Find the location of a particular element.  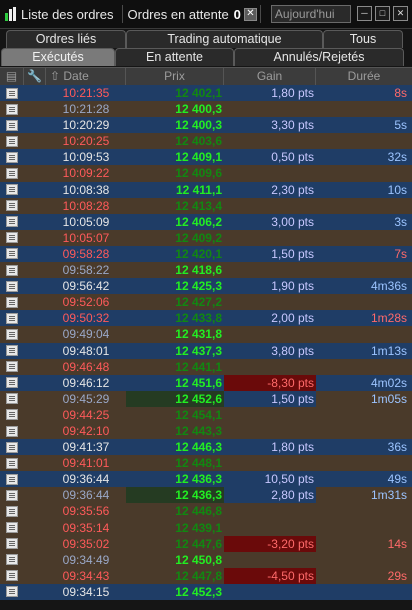

table-row: 09:34:15 12 452,3 is located at coordinates (206, 591).